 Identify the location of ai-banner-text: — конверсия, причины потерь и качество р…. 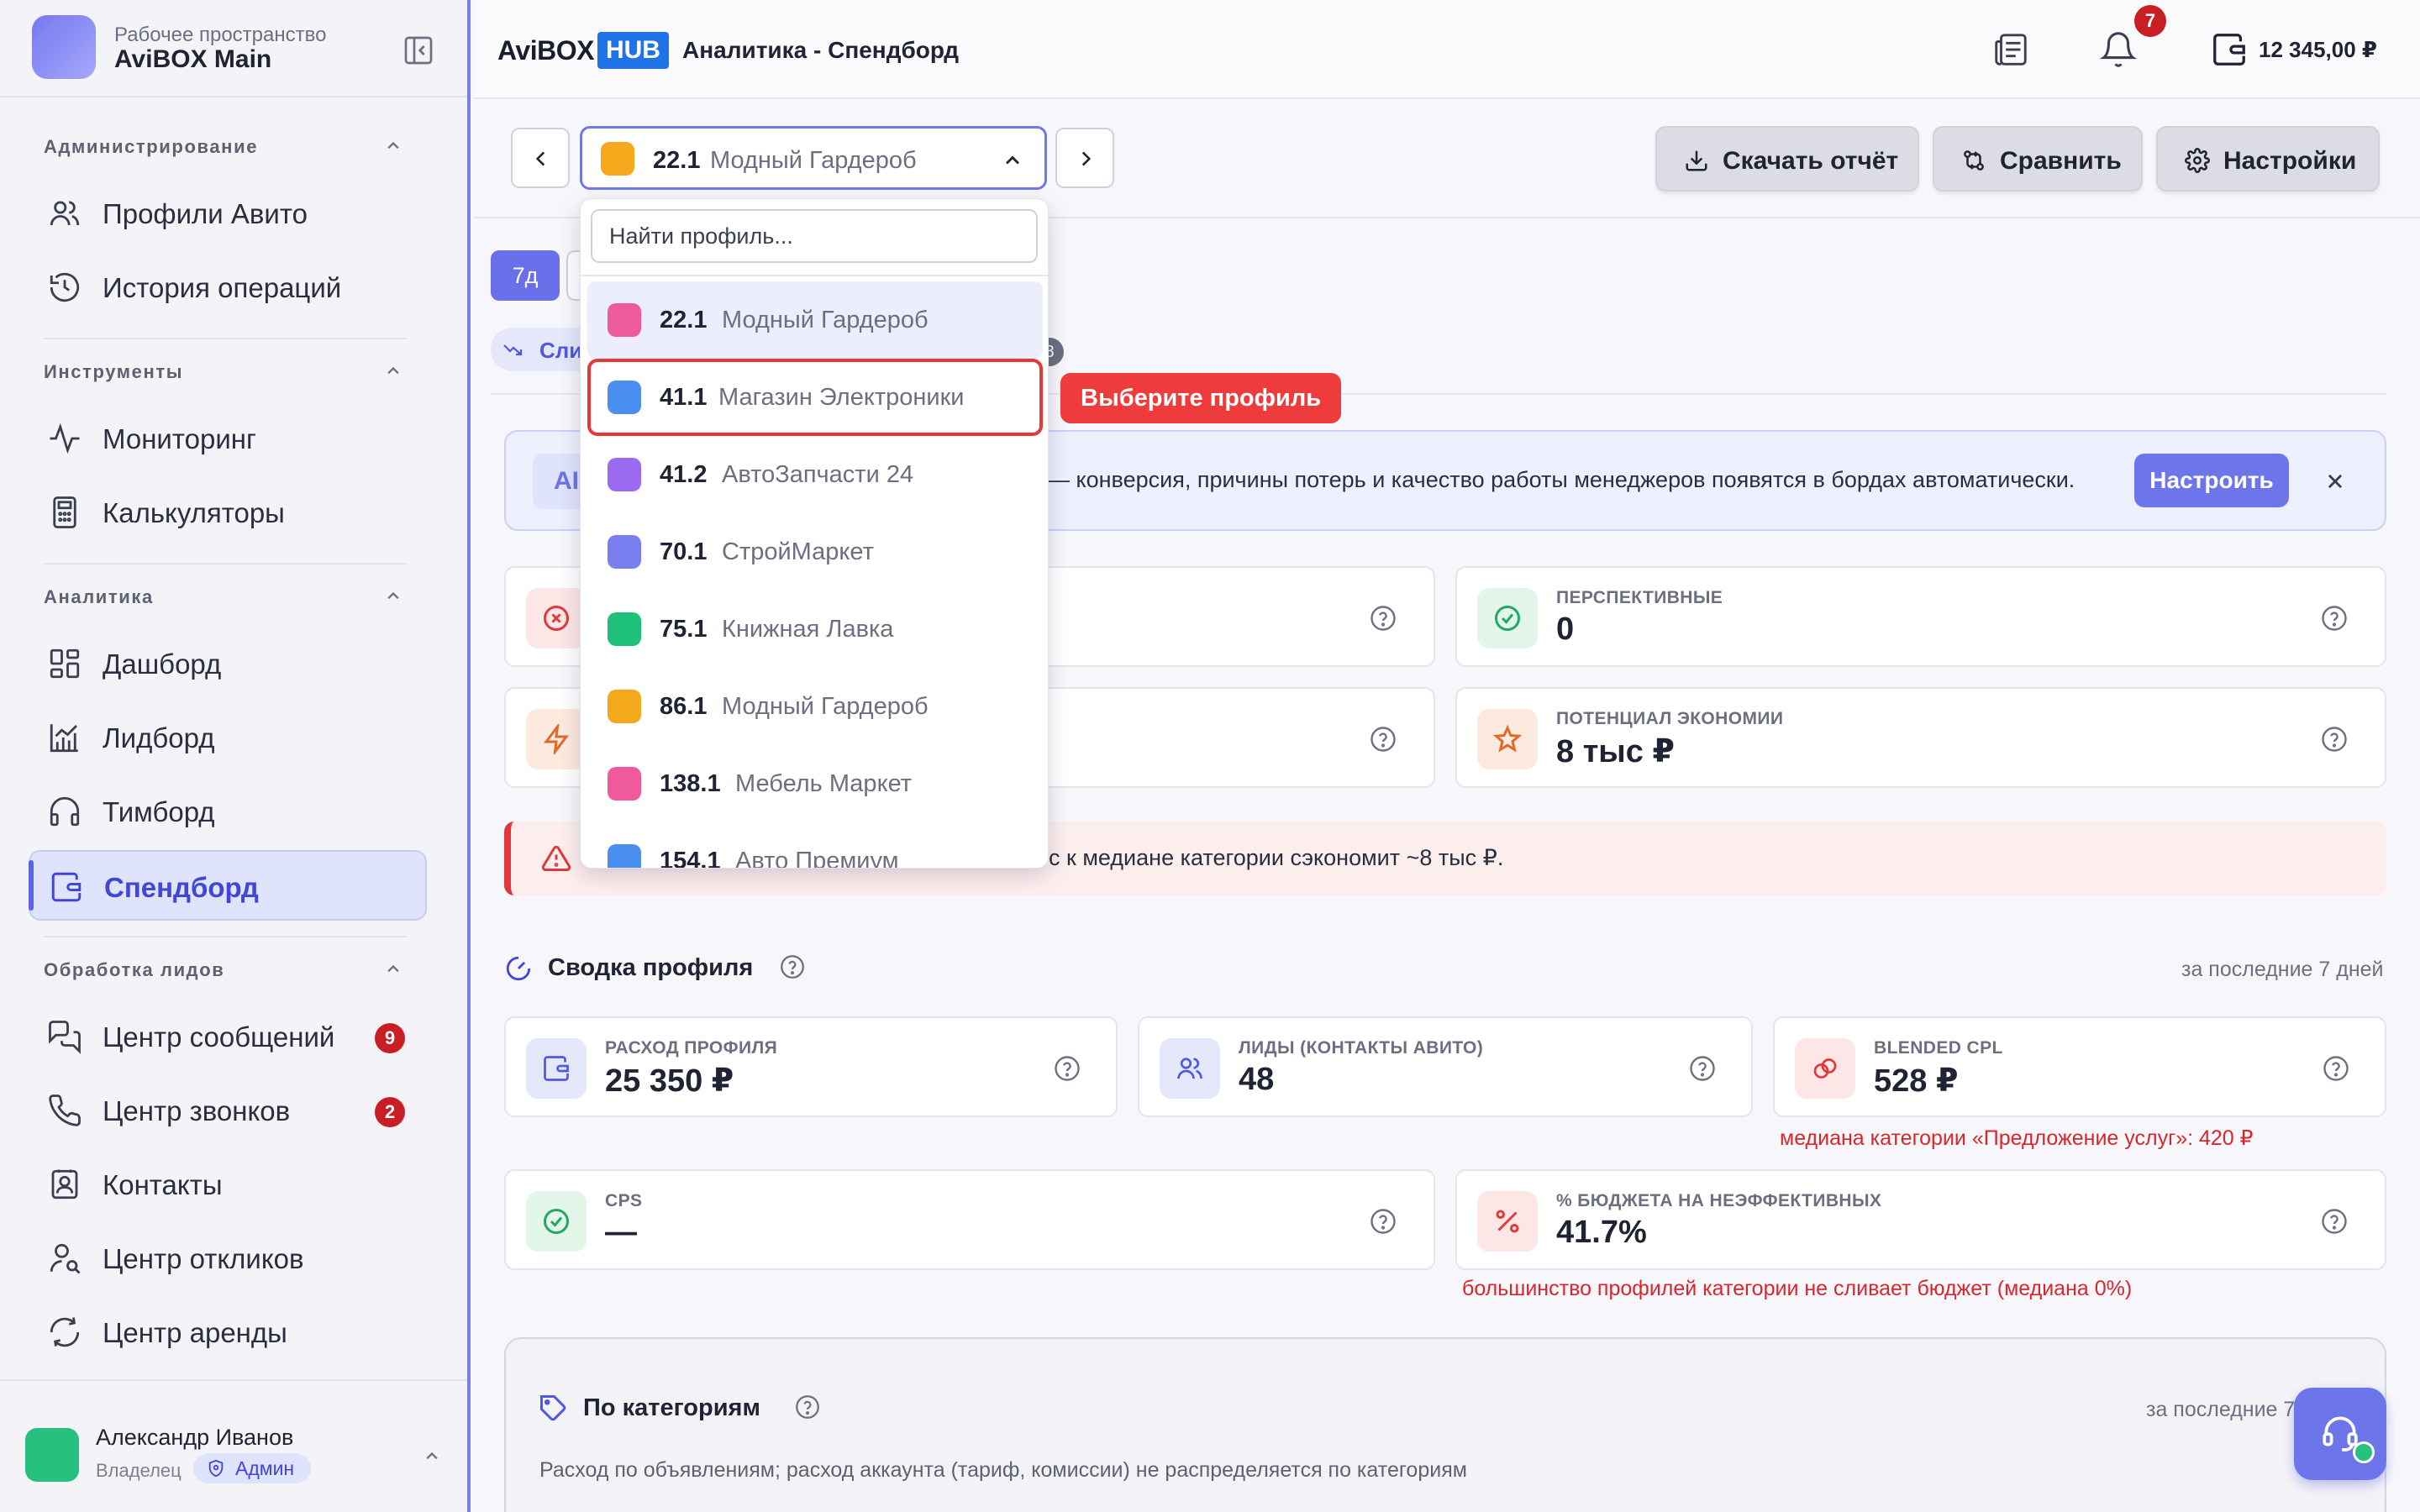
(1561, 479).